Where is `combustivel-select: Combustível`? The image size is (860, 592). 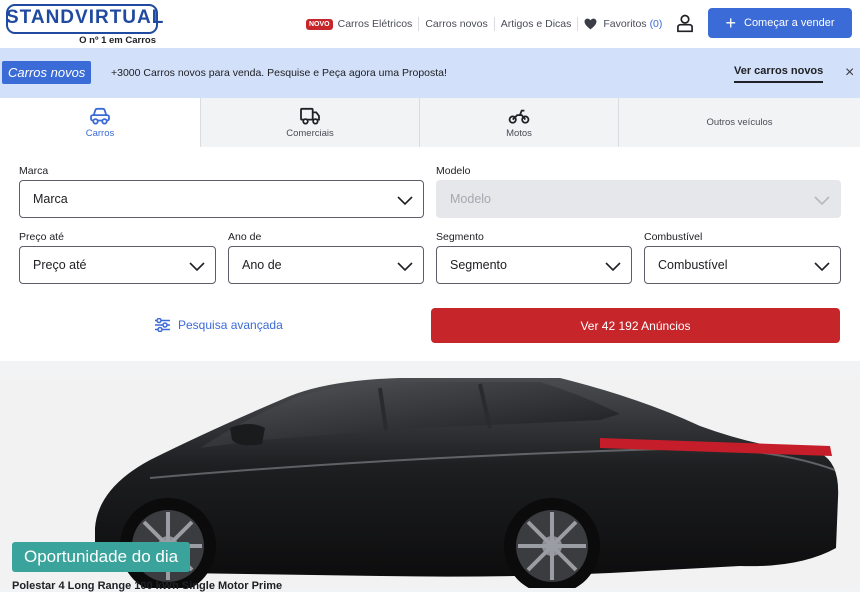
combustivel-select: Combustível is located at coordinates (742, 265).